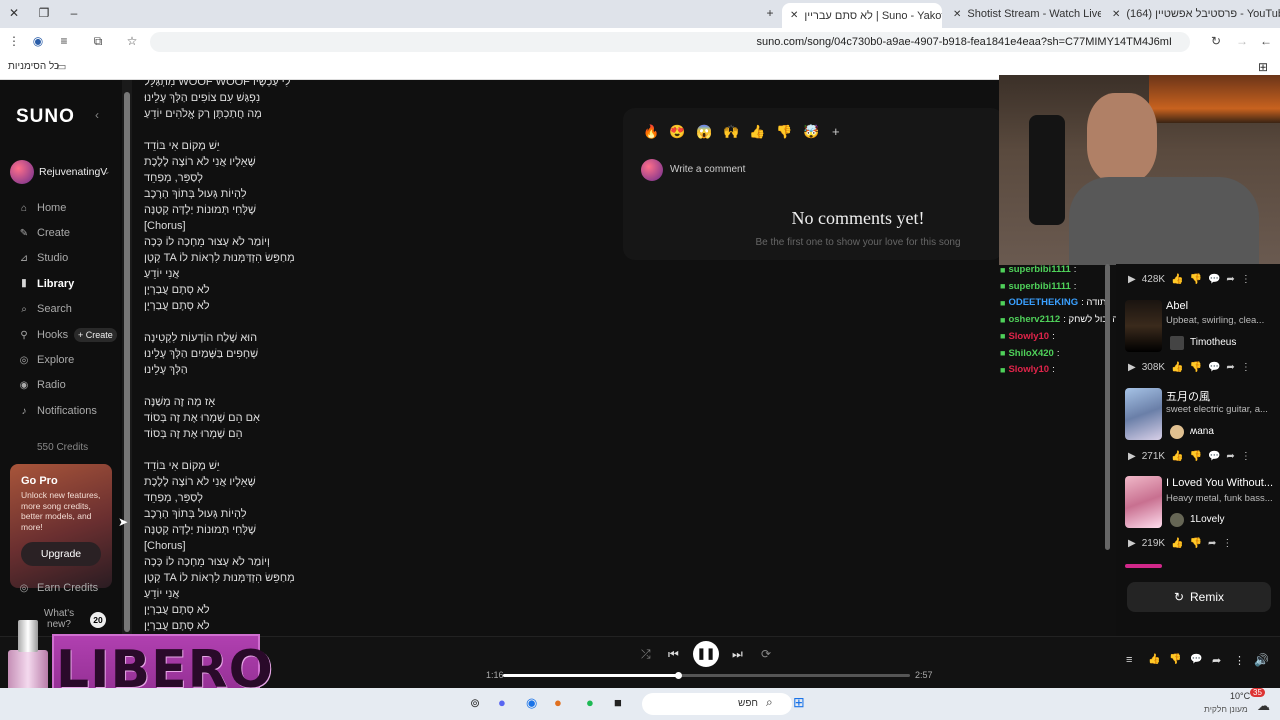  I want to click on sidebar-item-radio: ◉ Radio, so click(42, 385).